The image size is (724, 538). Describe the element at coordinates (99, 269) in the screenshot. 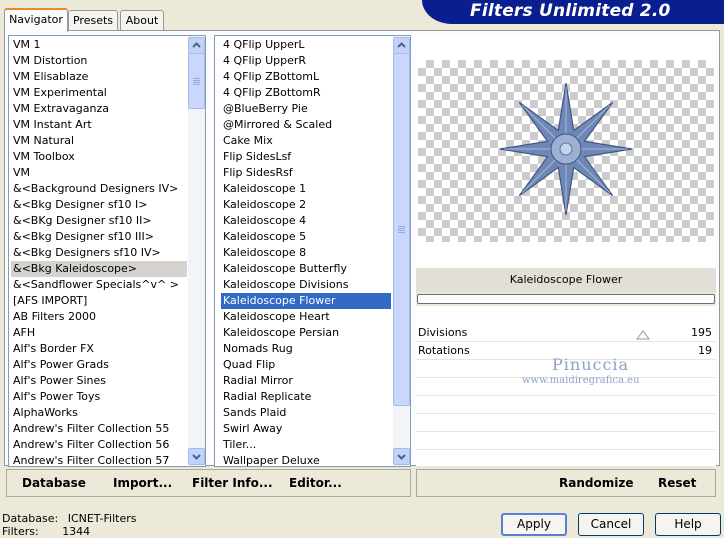

I see `list-item-selected: &<Bkg Kaleidoscope>` at that location.